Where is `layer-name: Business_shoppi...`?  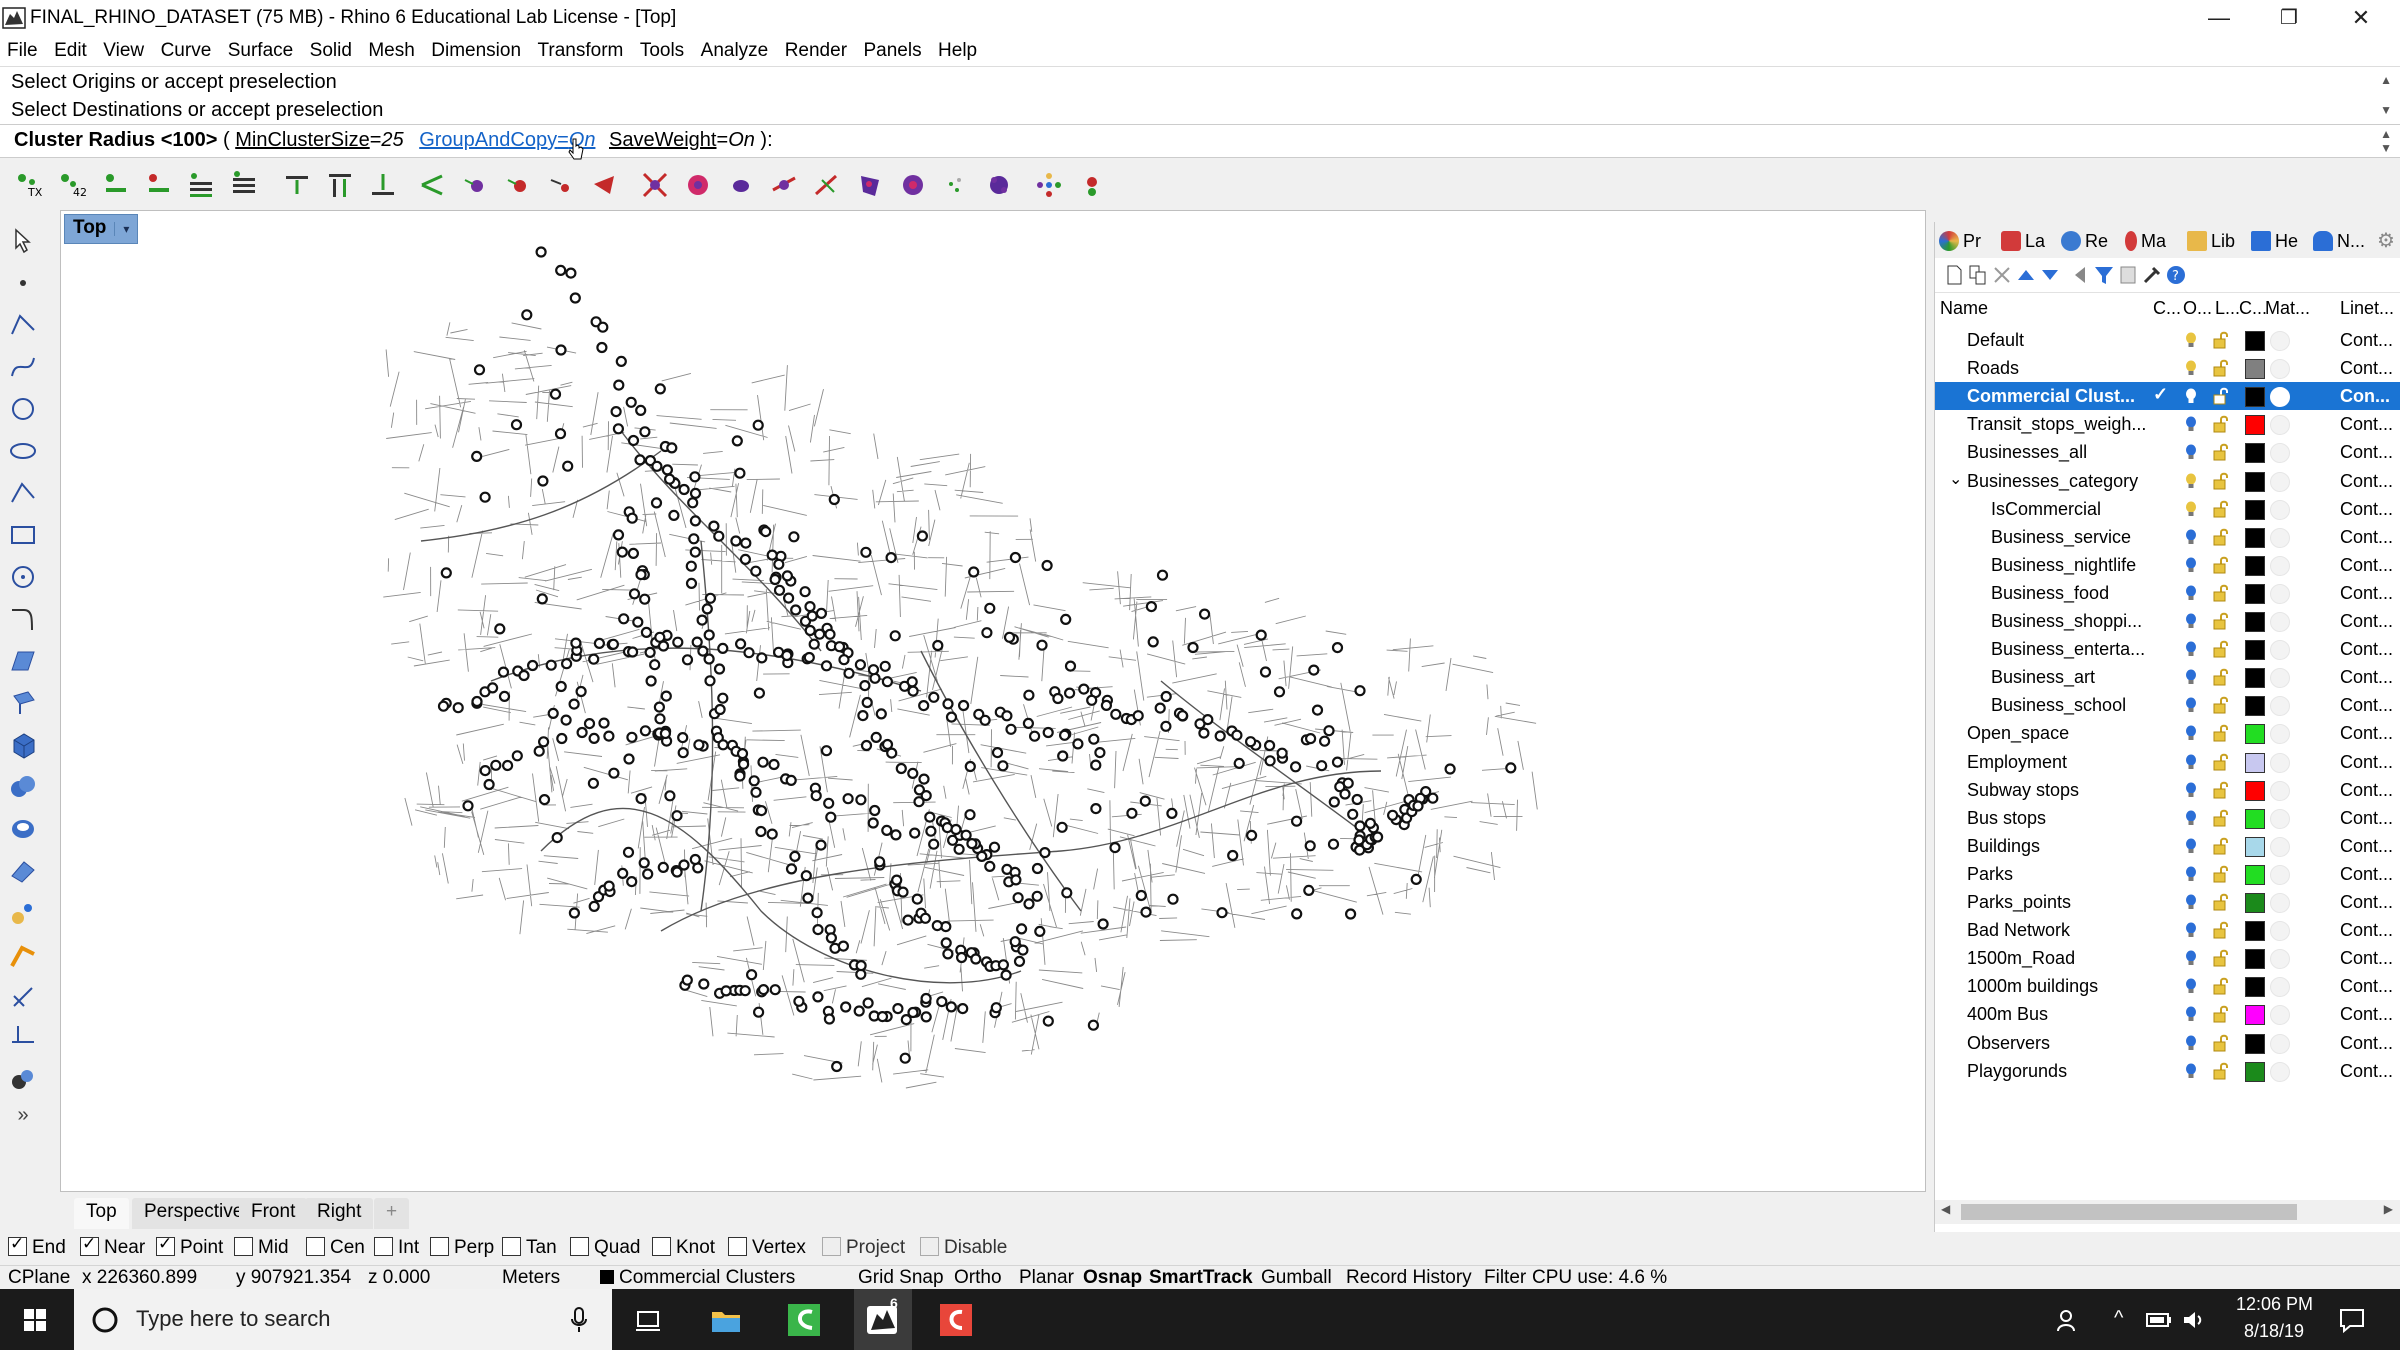
layer-name: Business_shoppi... is located at coordinates (2066, 621).